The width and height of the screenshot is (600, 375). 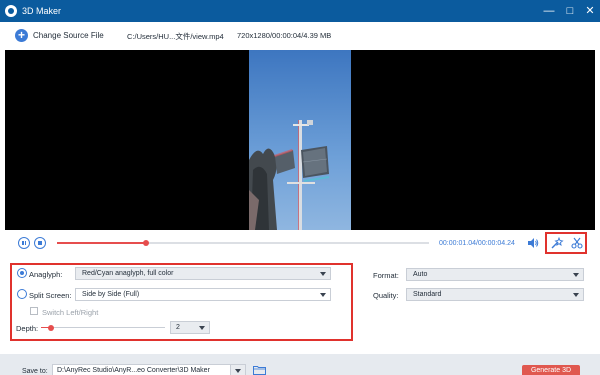 I want to click on add-source-icon: +, so click(x=21, y=35).